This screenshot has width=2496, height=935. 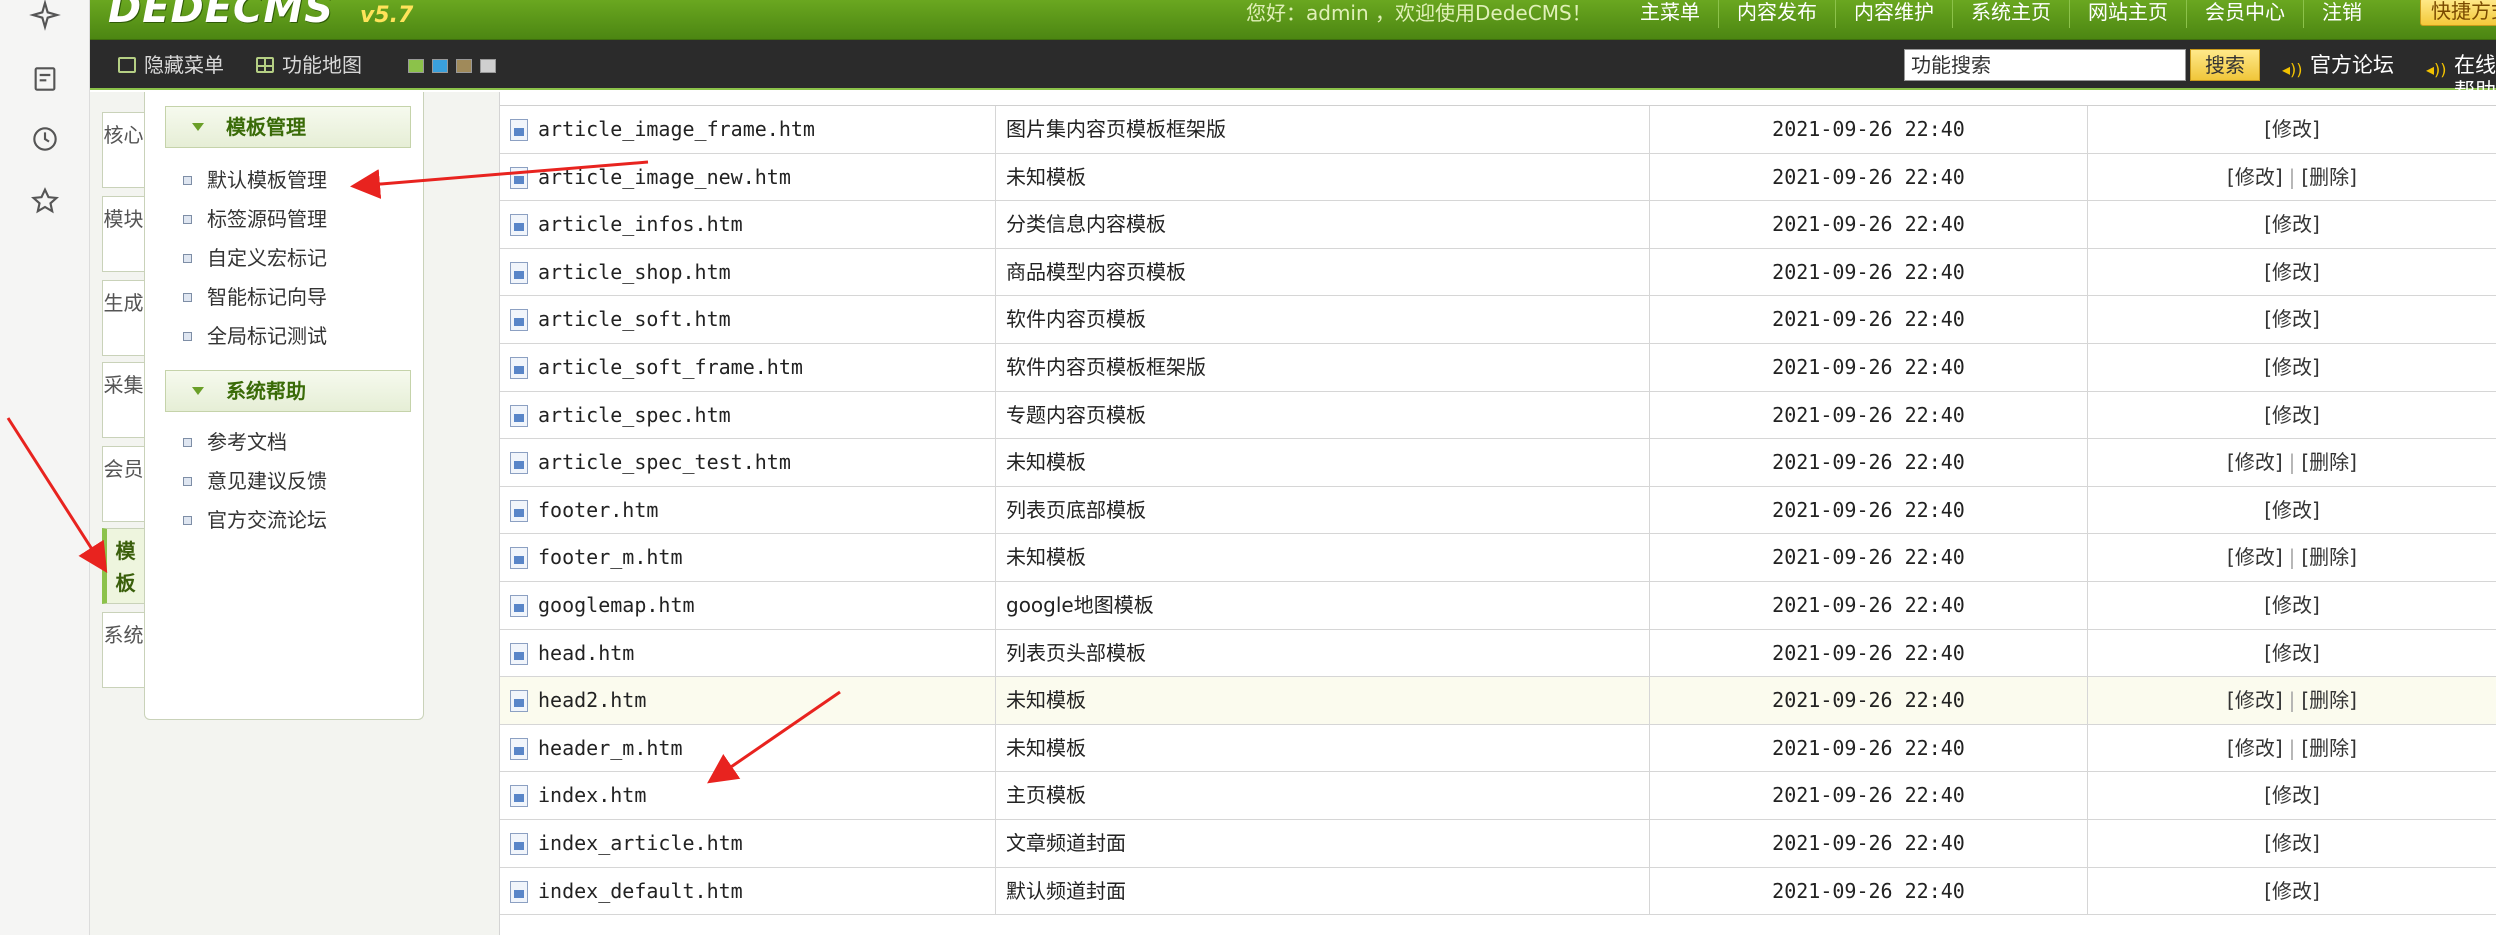 I want to click on menu-item-reference-docs: 参考文档, so click(x=235, y=442).